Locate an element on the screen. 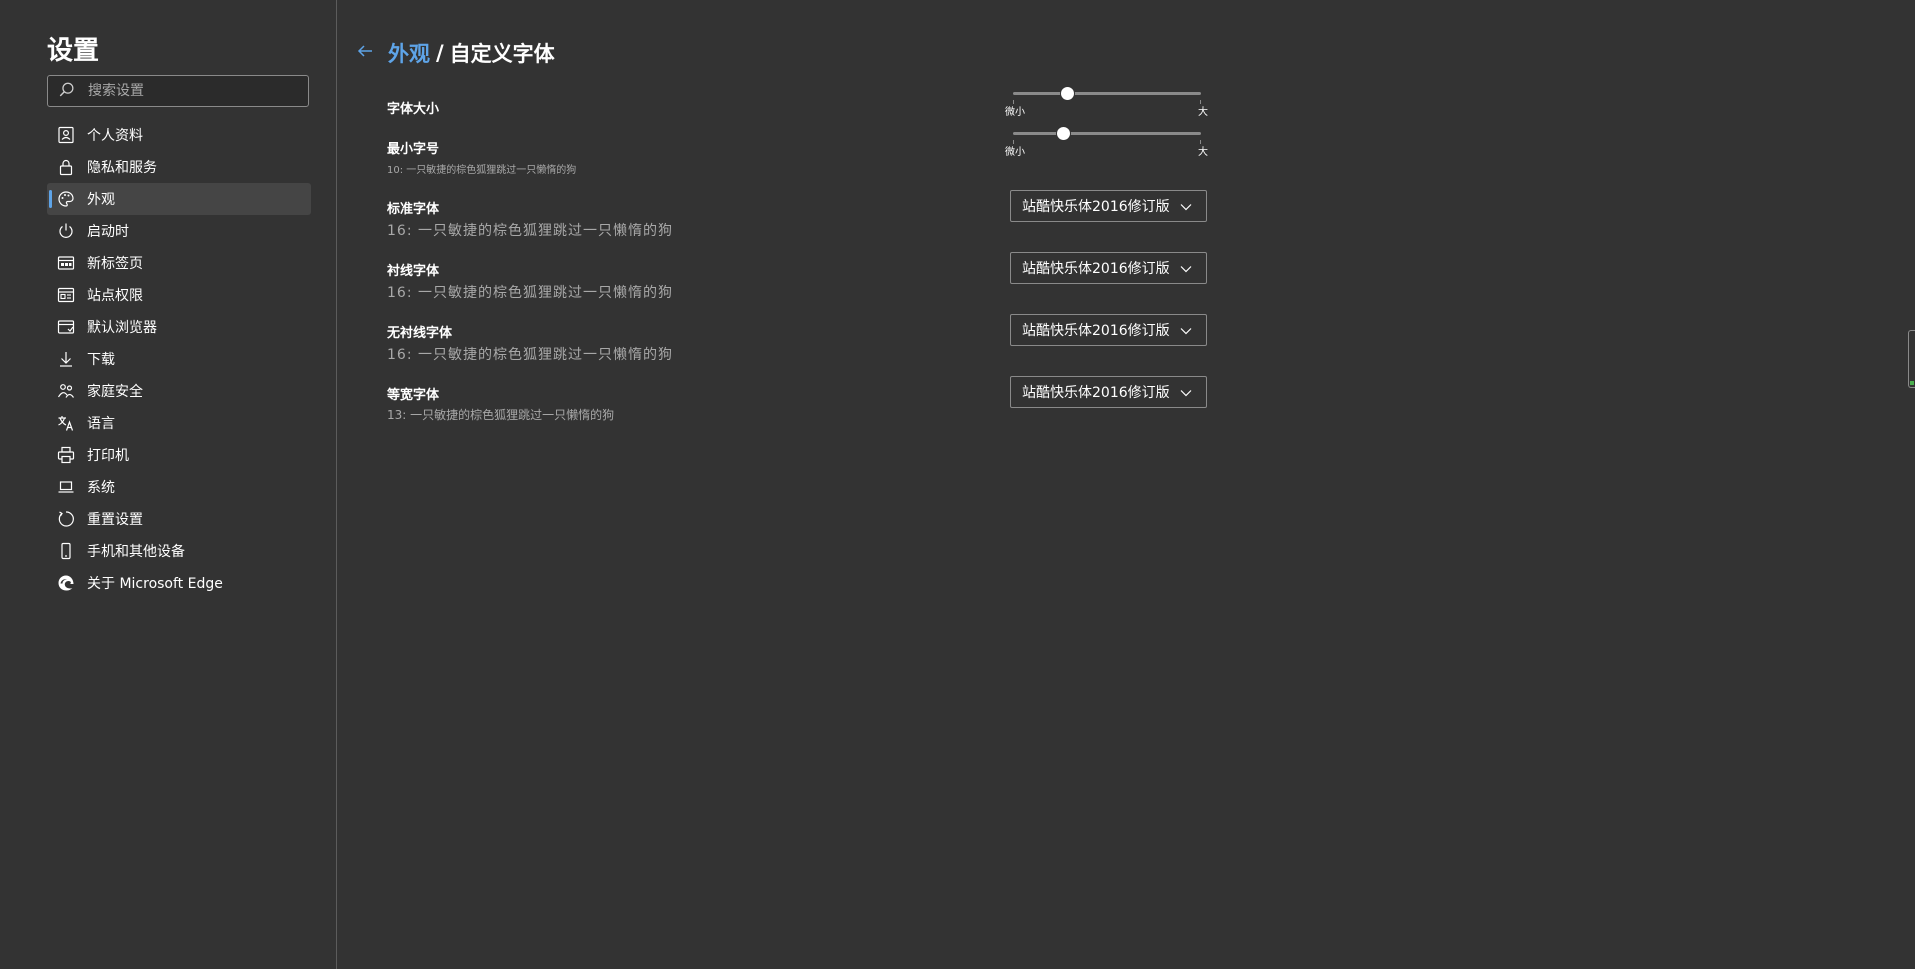 This screenshot has height=969, width=1915. standard-font-dropdown: 站酷快乐体2016修订版 is located at coordinates (1108, 206).